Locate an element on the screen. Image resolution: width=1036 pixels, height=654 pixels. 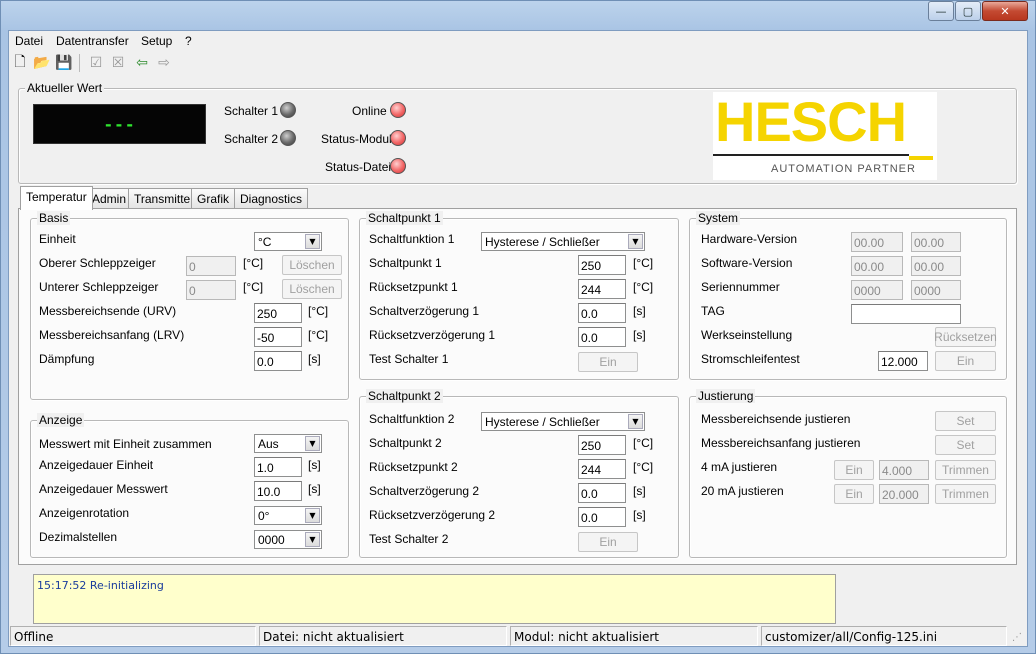
sp2-delay-field: 0.0 is located at coordinates (602, 493).